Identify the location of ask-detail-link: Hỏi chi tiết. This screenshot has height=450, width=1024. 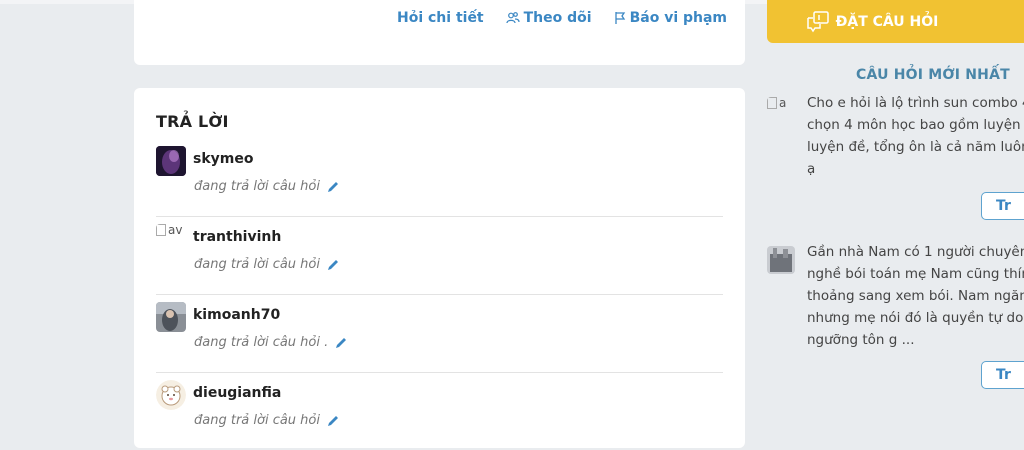
(440, 18).